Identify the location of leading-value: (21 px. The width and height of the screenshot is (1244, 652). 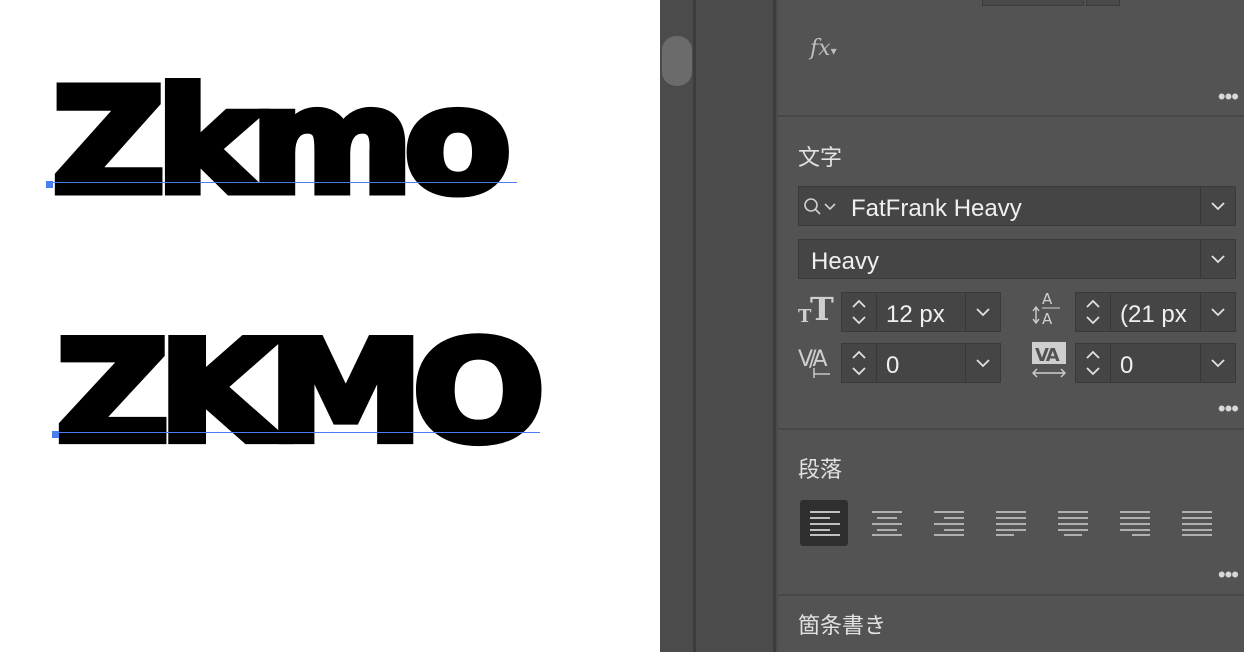
(1153, 314).